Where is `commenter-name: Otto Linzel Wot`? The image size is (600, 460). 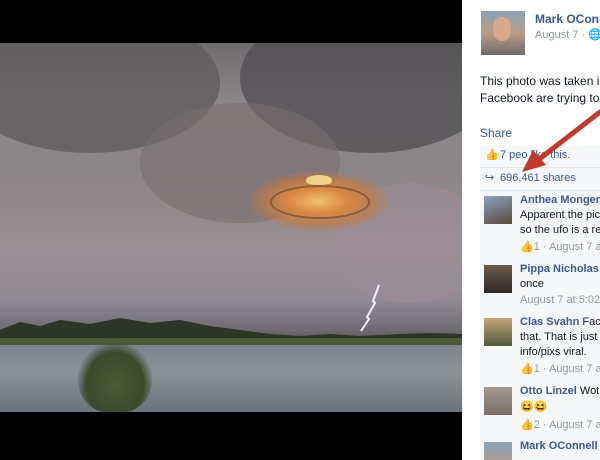 commenter-name: Otto Linzel Wot is located at coordinates (559, 391).